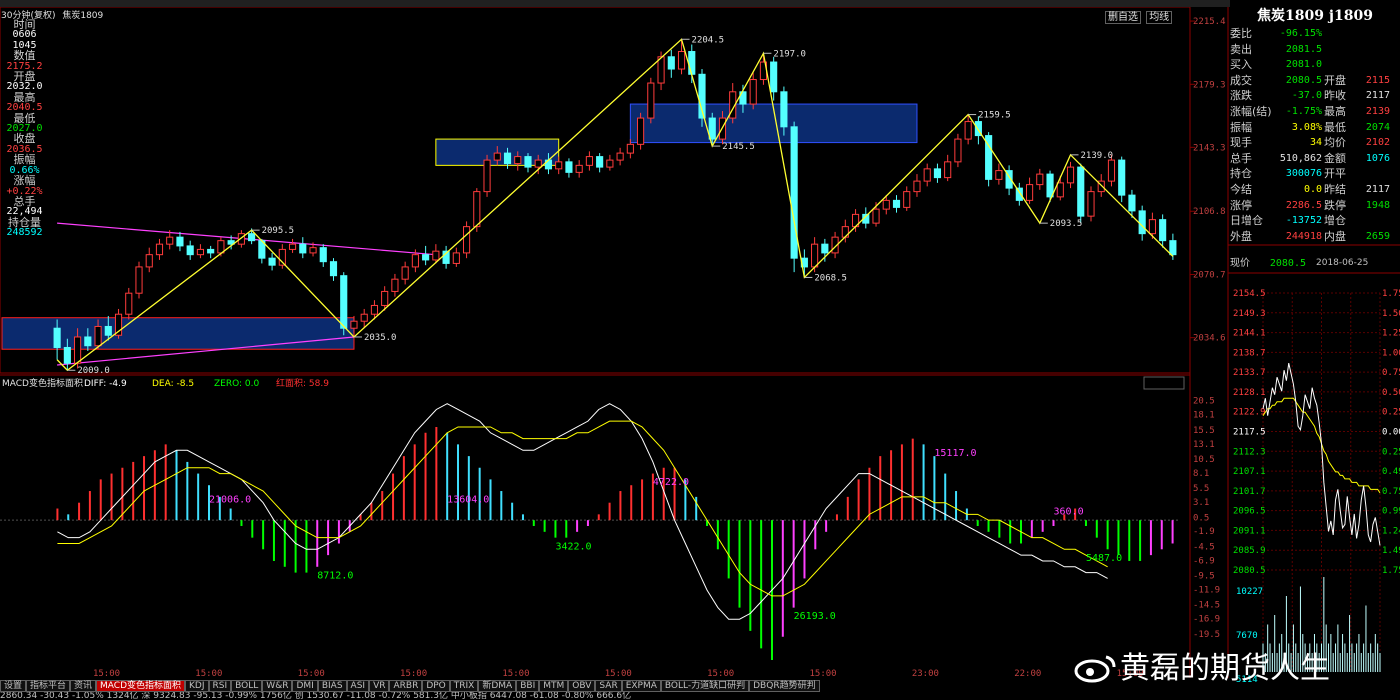 The width and height of the screenshot is (1400, 700). What do you see at coordinates (528, 686) in the screenshot?
I see `indicator-tab: BBI` at bounding box center [528, 686].